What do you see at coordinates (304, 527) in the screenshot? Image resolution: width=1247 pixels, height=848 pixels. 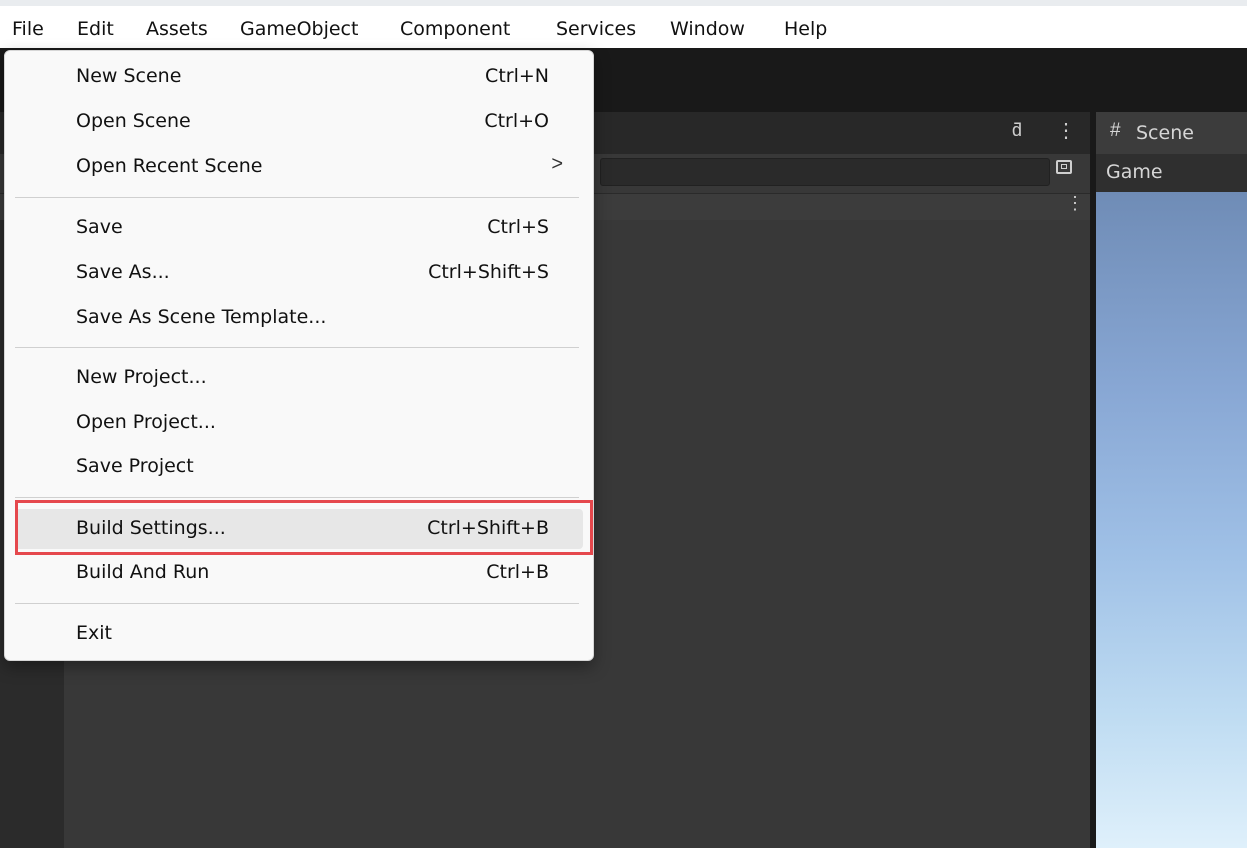 I see `highlight-annotation-box` at bounding box center [304, 527].